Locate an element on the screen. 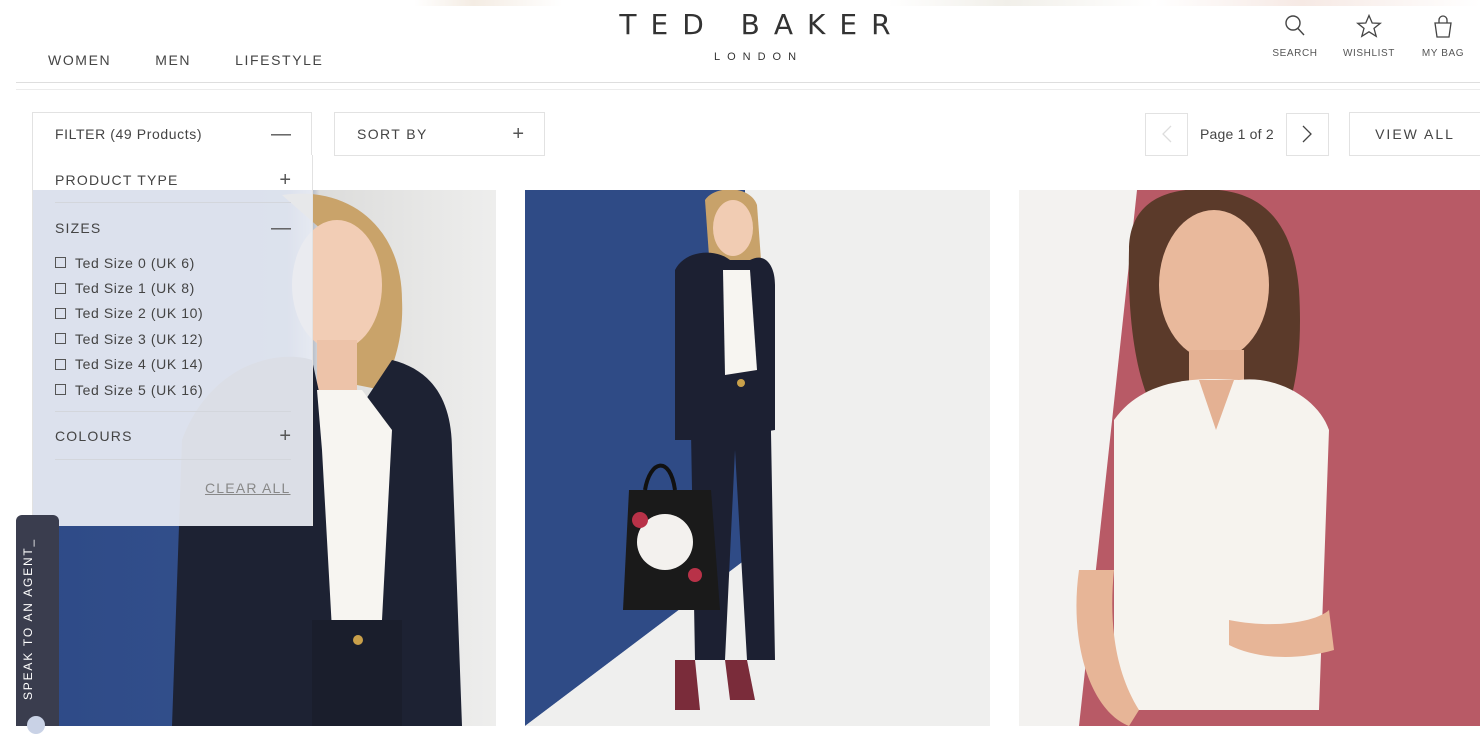  chevron-left-icon is located at coordinates (1166, 134).